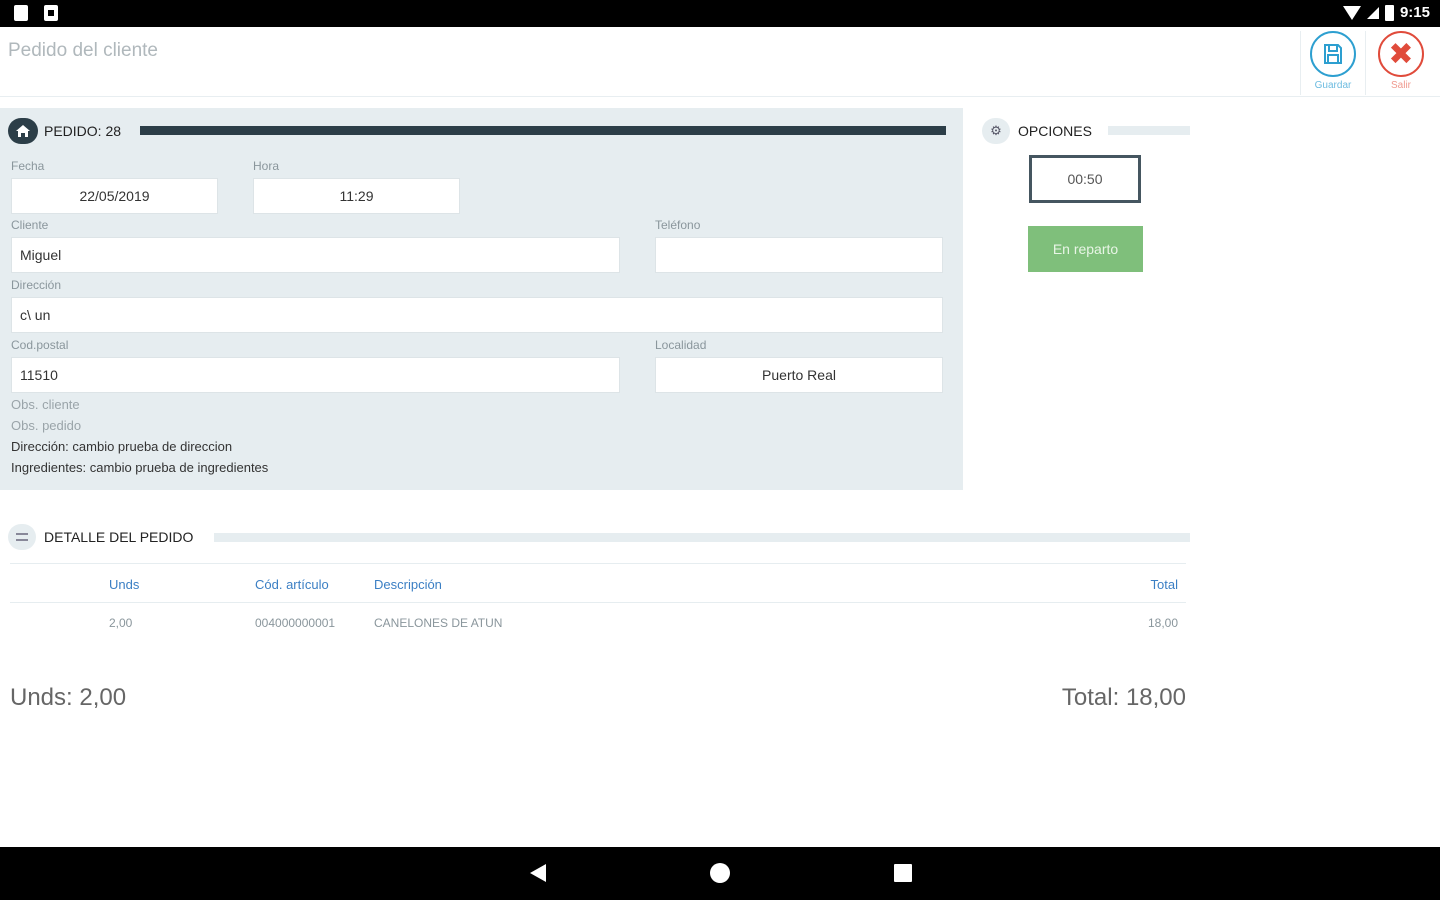 This screenshot has height=900, width=1440. Describe the element at coordinates (681, 345) in the screenshot. I see `localidad-label: Localidad` at that location.